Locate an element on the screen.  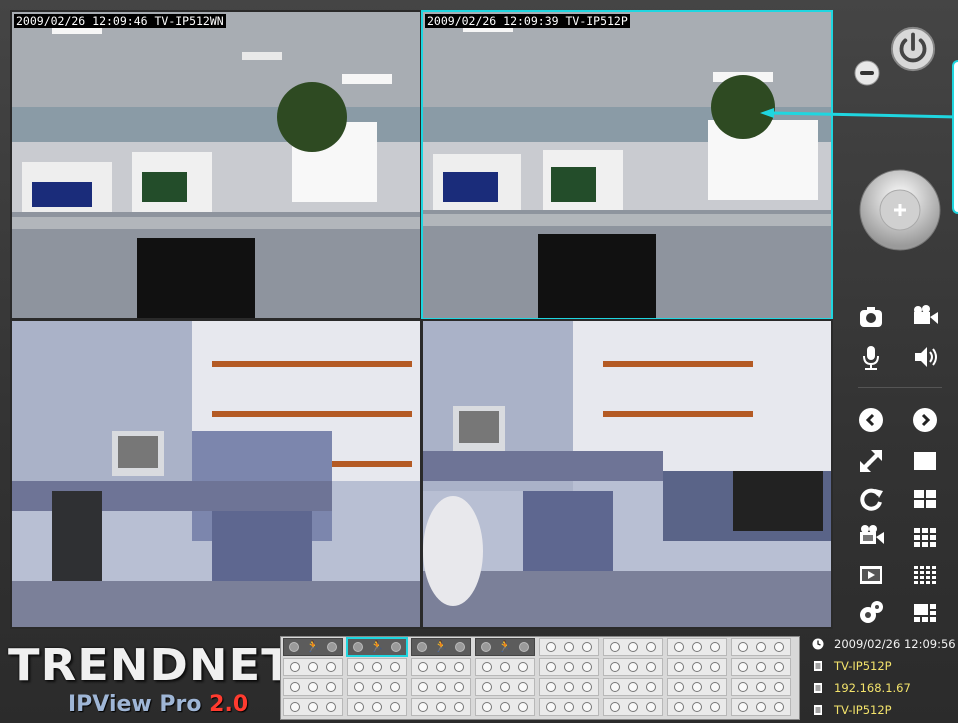
layout-sixteen-button is located at coordinates (925, 575).